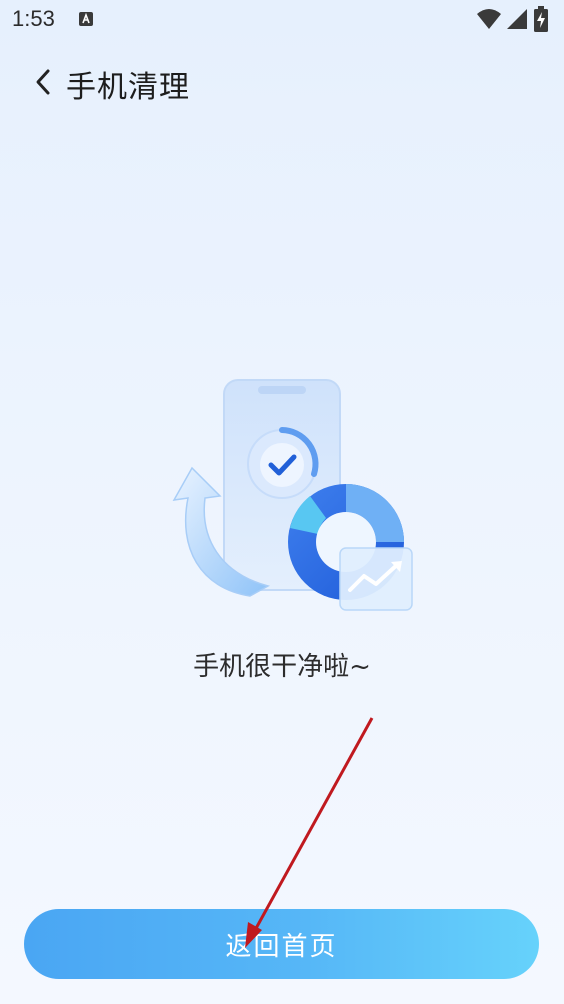 The image size is (564, 1004). I want to click on page-title: 手机清理, so click(128, 87).